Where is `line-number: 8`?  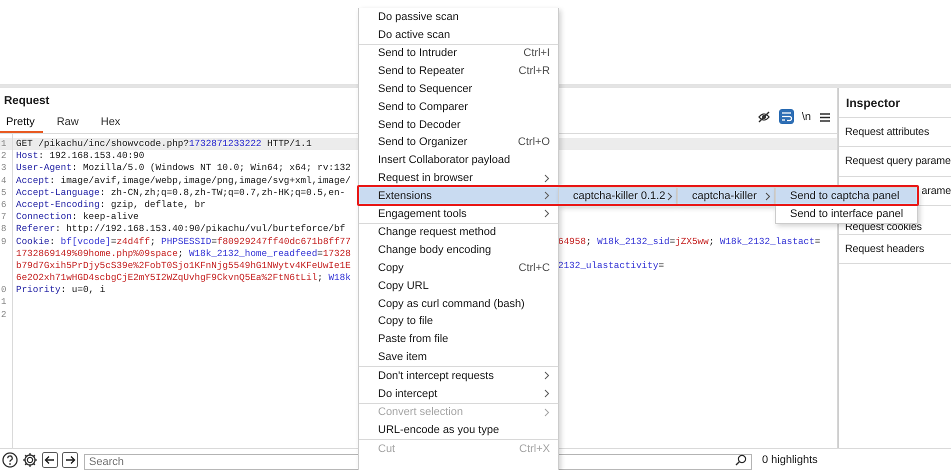
line-number: 8 is located at coordinates (4, 229).